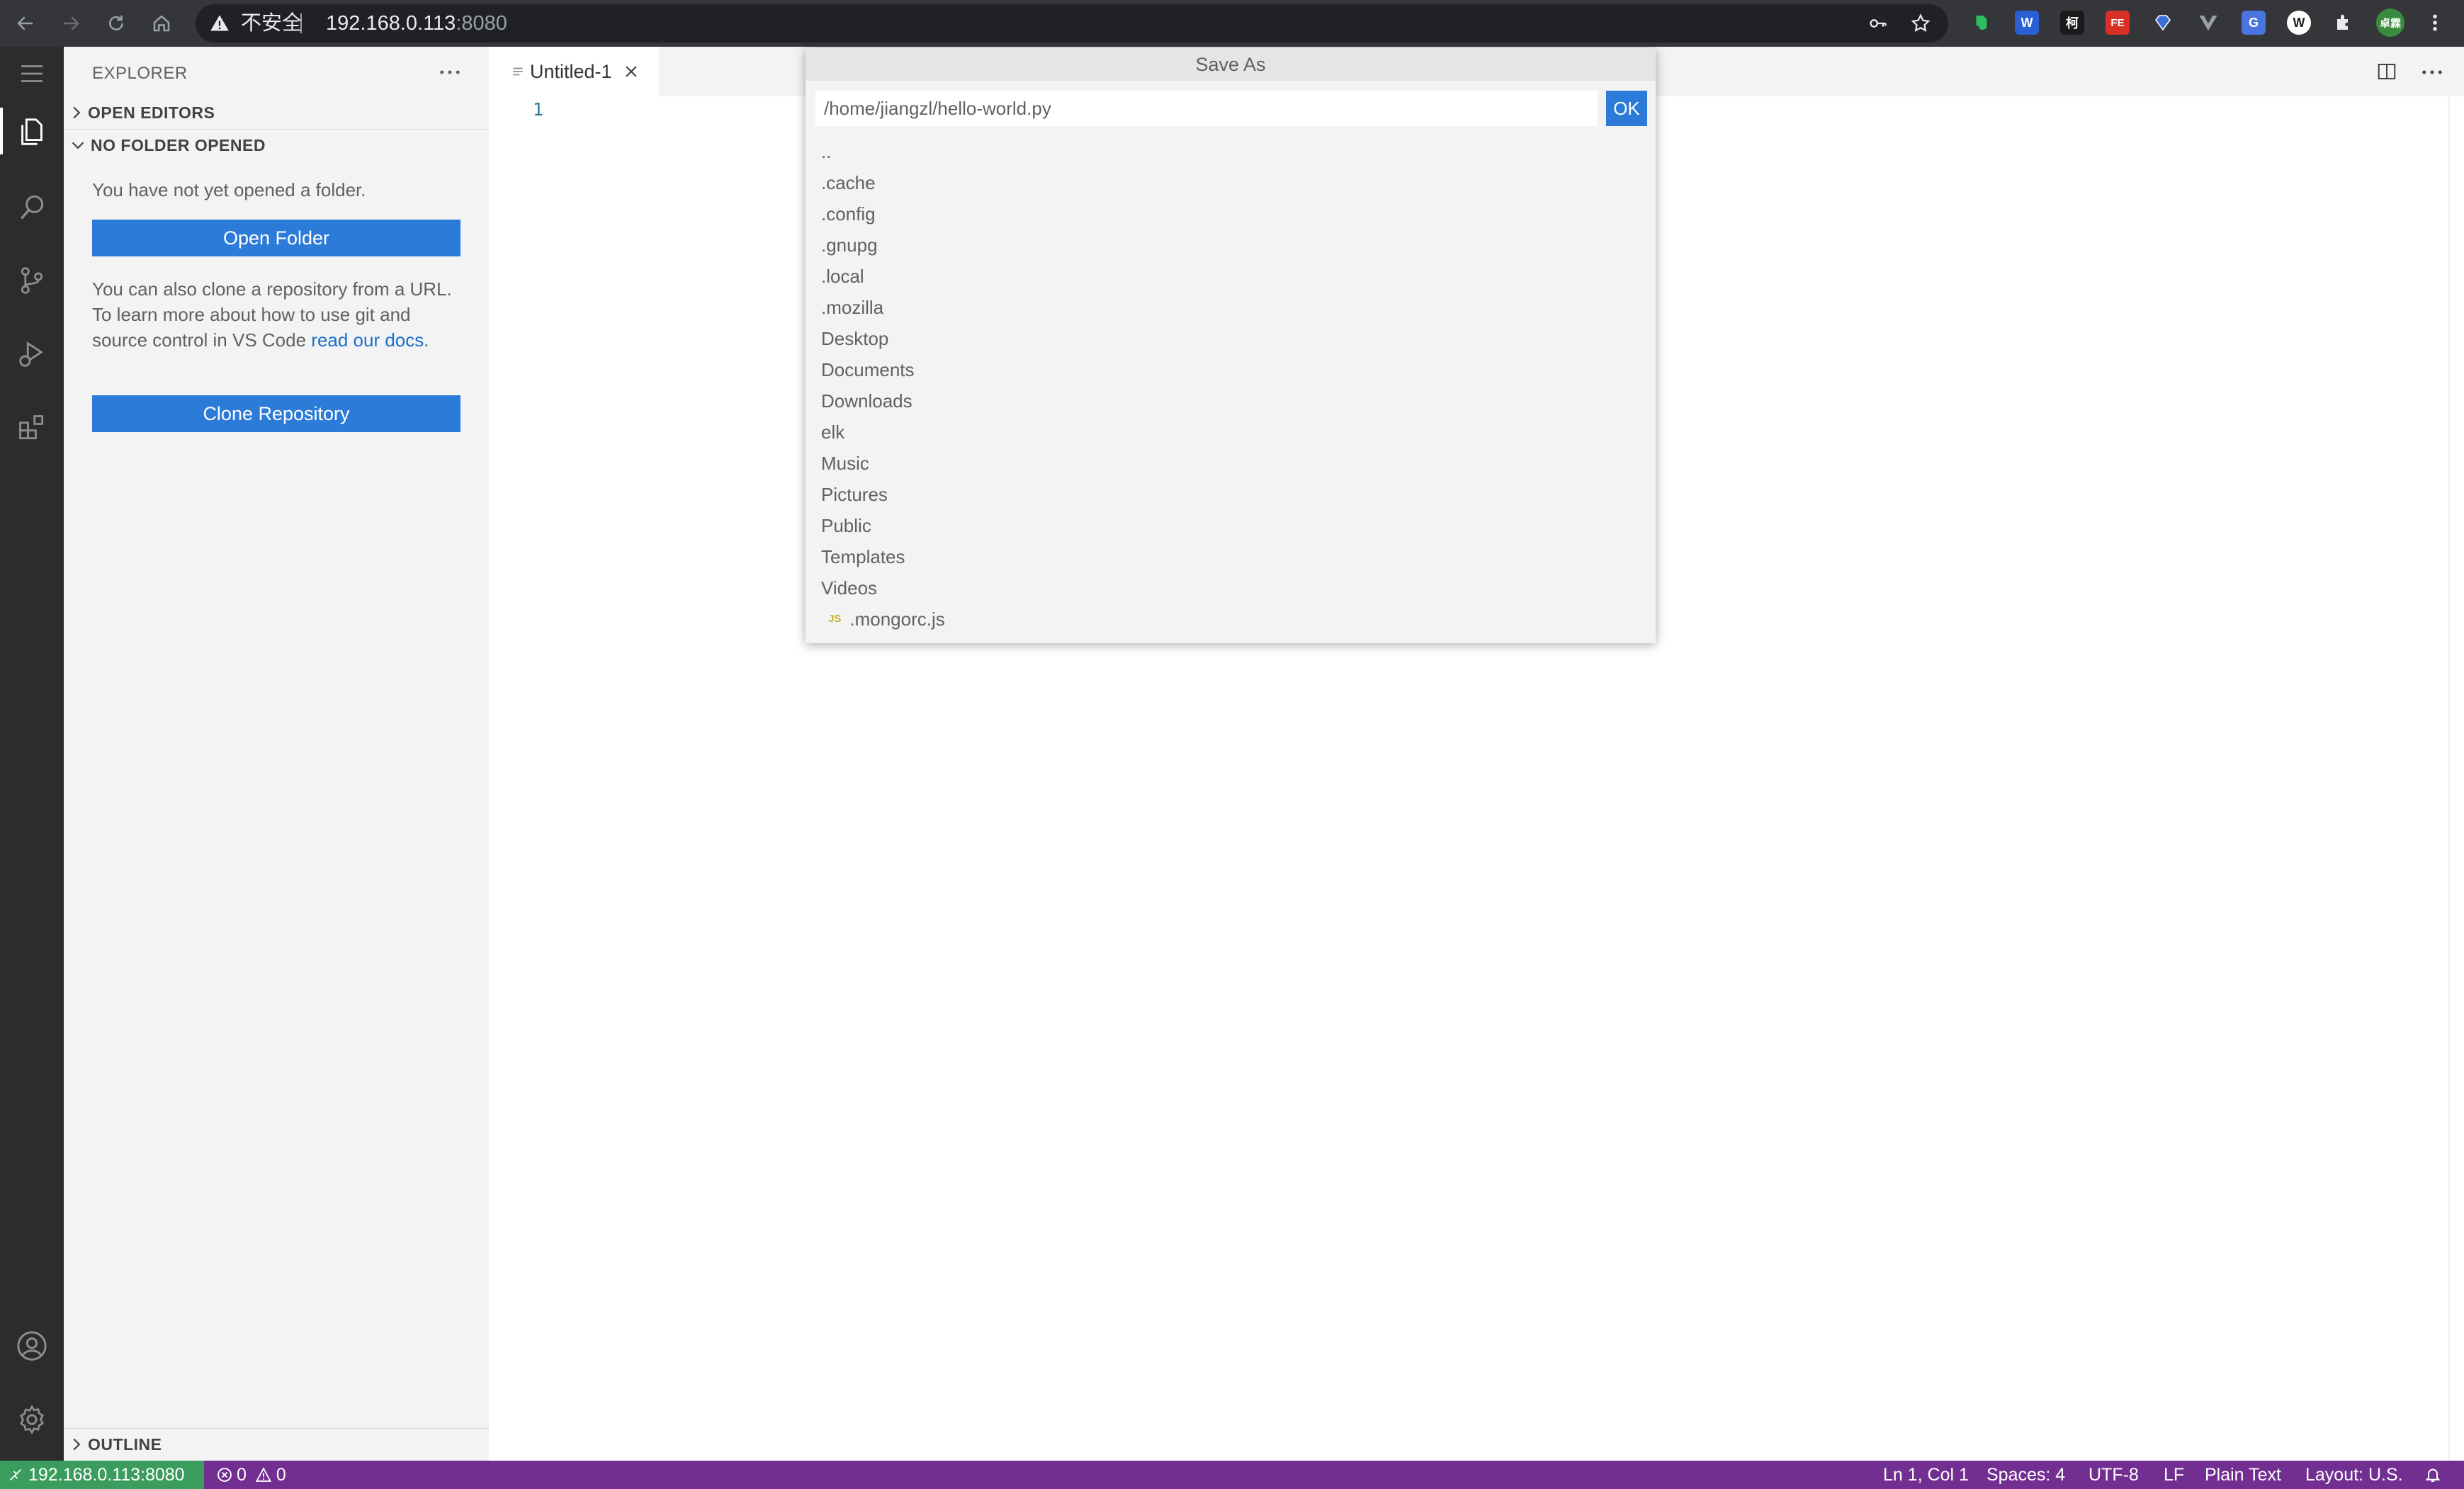 The image size is (2464, 1489). What do you see at coordinates (32, 1419) in the screenshot?
I see `settings-gear-icon` at bounding box center [32, 1419].